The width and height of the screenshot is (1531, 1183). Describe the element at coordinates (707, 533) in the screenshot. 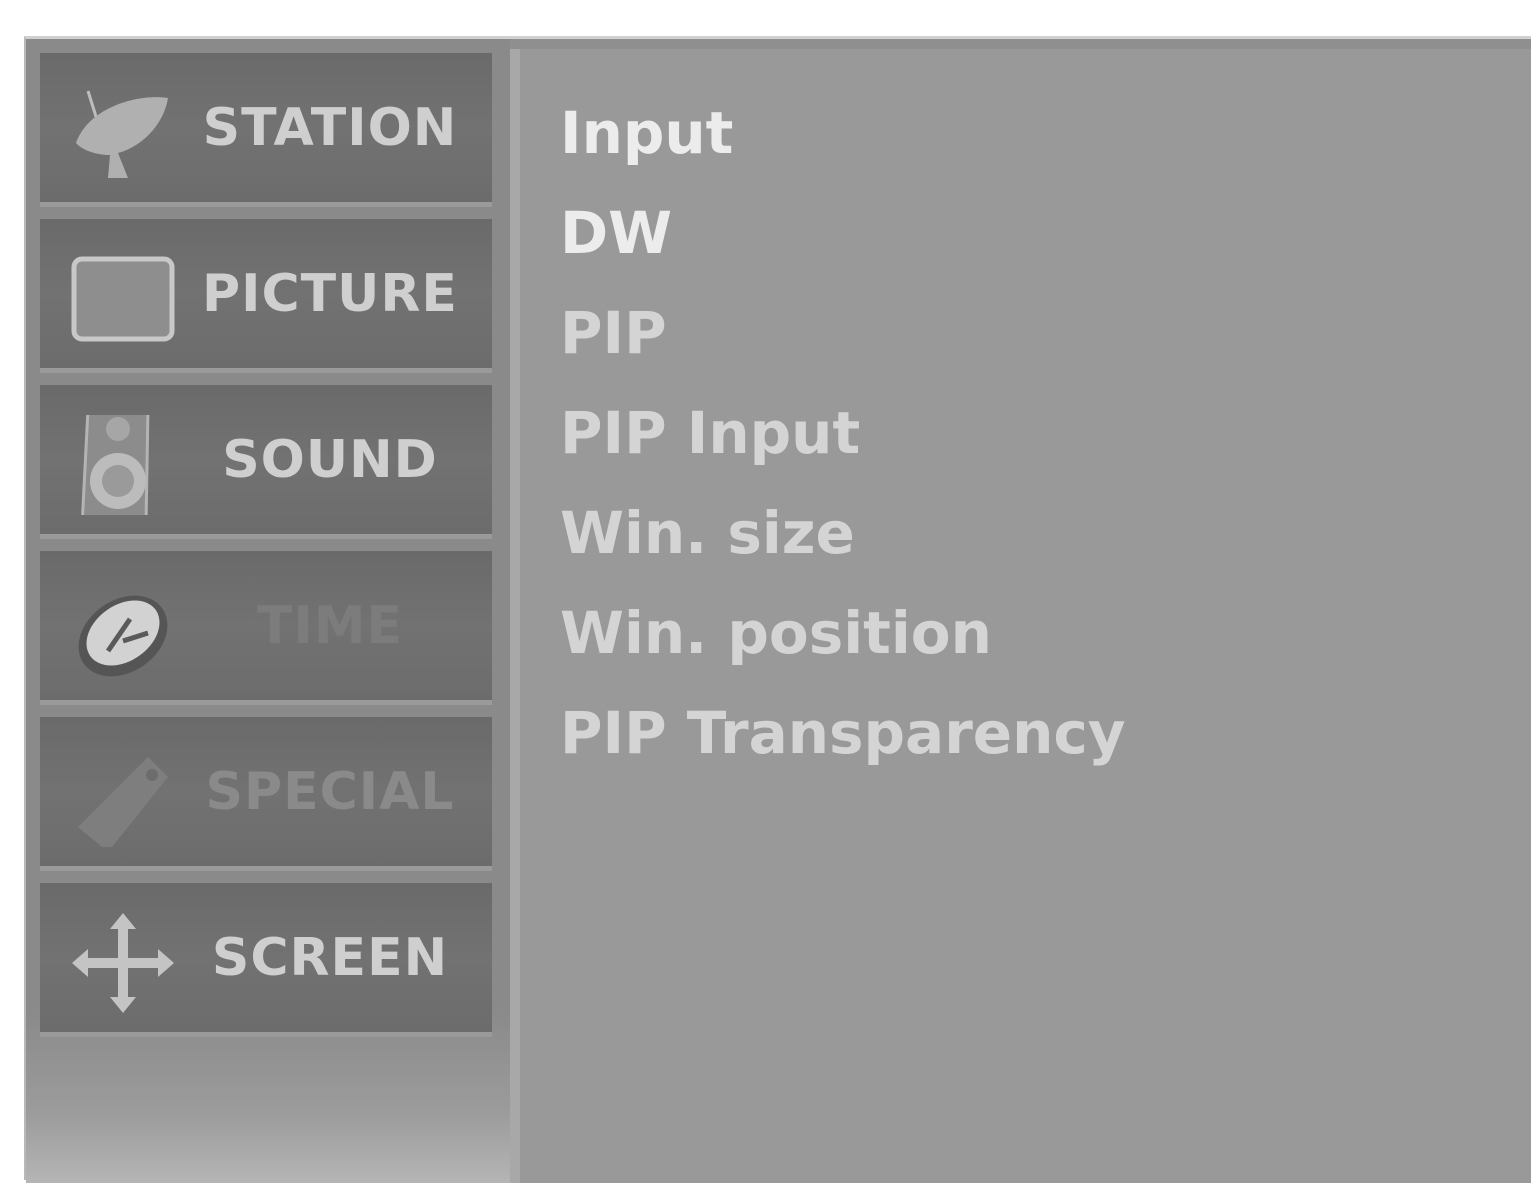

I see `menu-item-win-size: Win. size` at that location.